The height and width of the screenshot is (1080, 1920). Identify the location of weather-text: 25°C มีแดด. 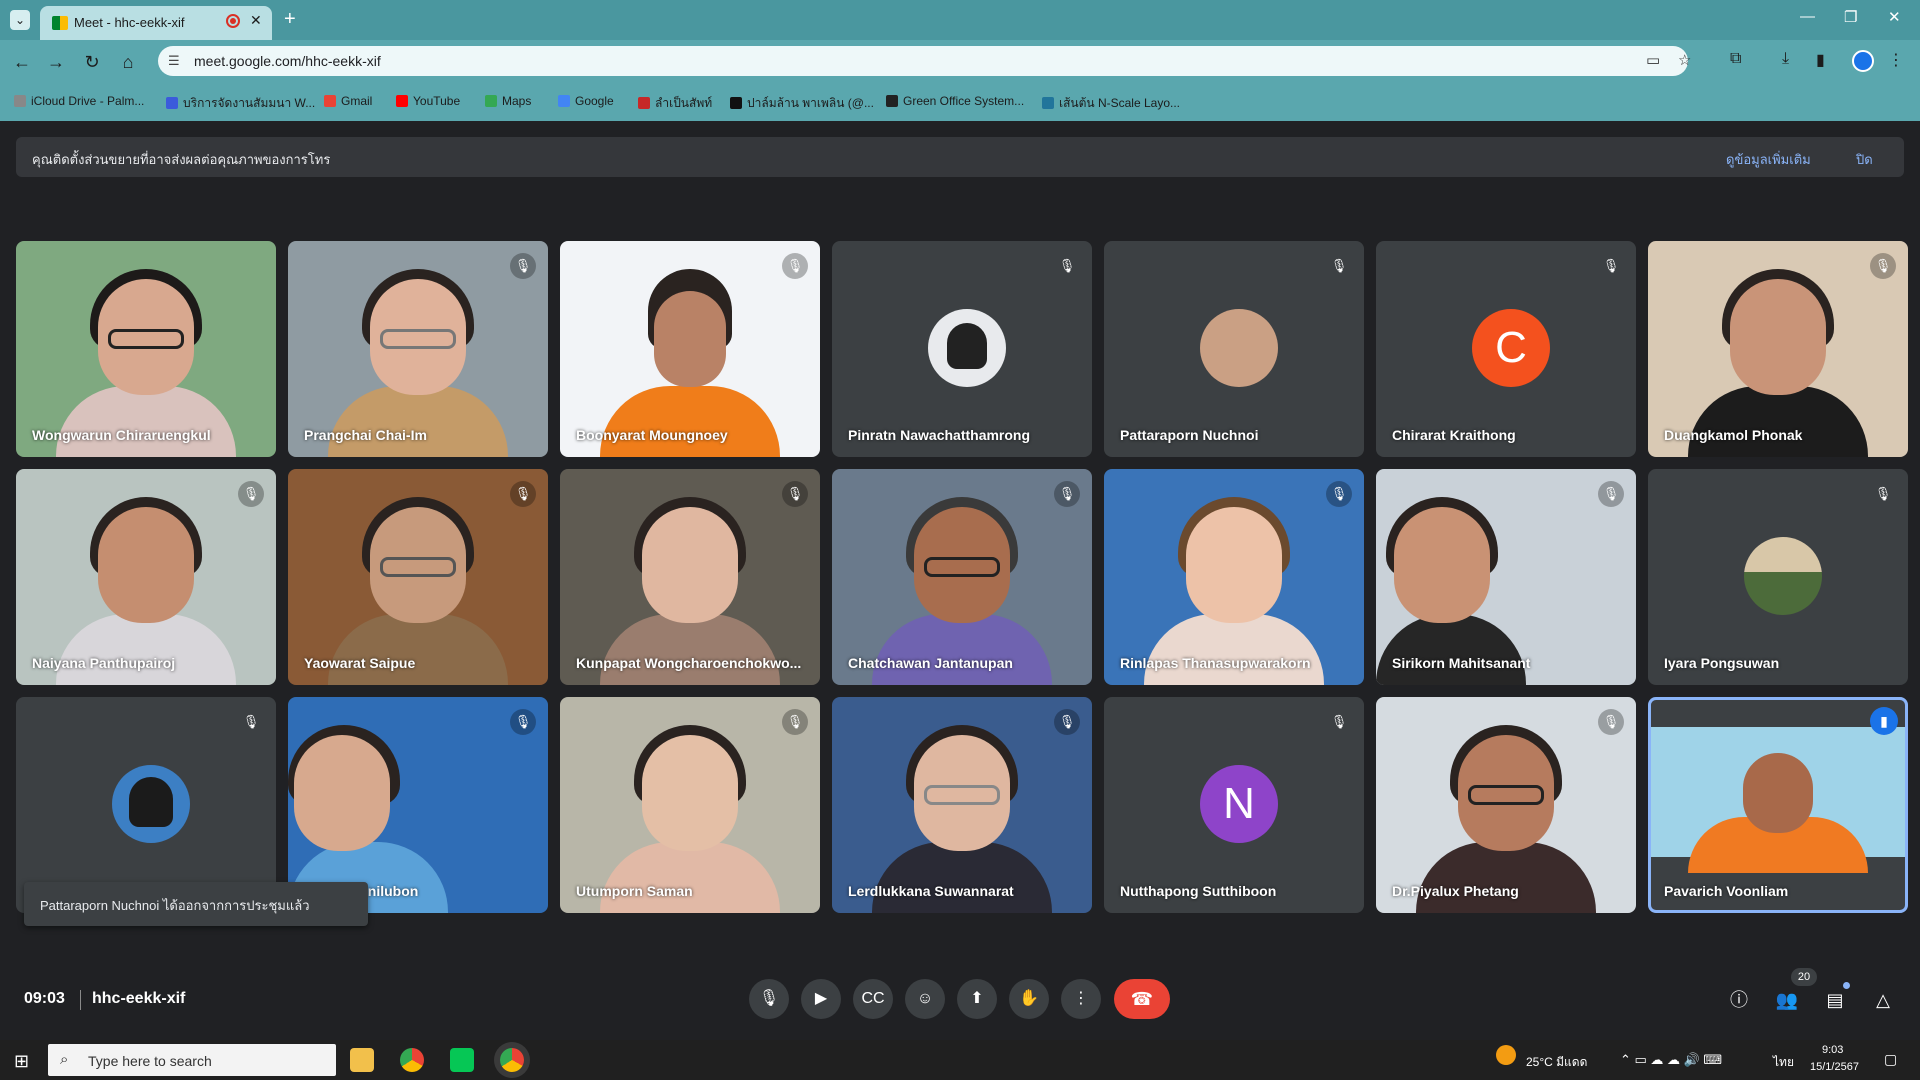
(1556, 1062).